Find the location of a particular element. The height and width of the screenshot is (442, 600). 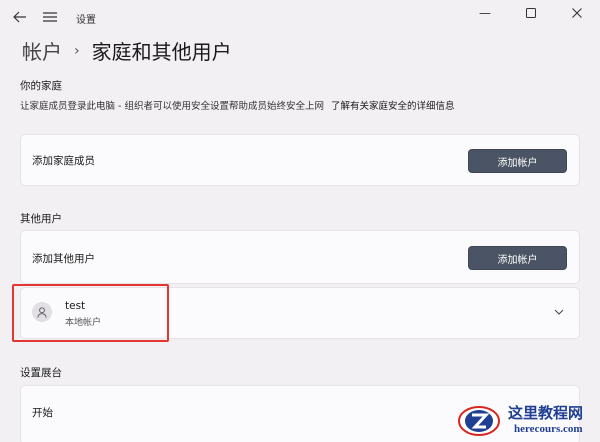

window-controls: — is located at coordinates (531, 13).